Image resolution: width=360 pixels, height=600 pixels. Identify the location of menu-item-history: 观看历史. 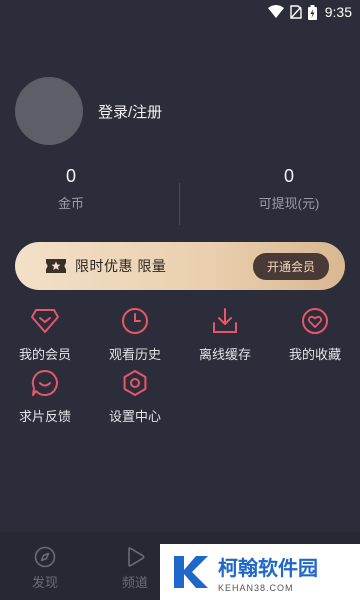
(135, 334).